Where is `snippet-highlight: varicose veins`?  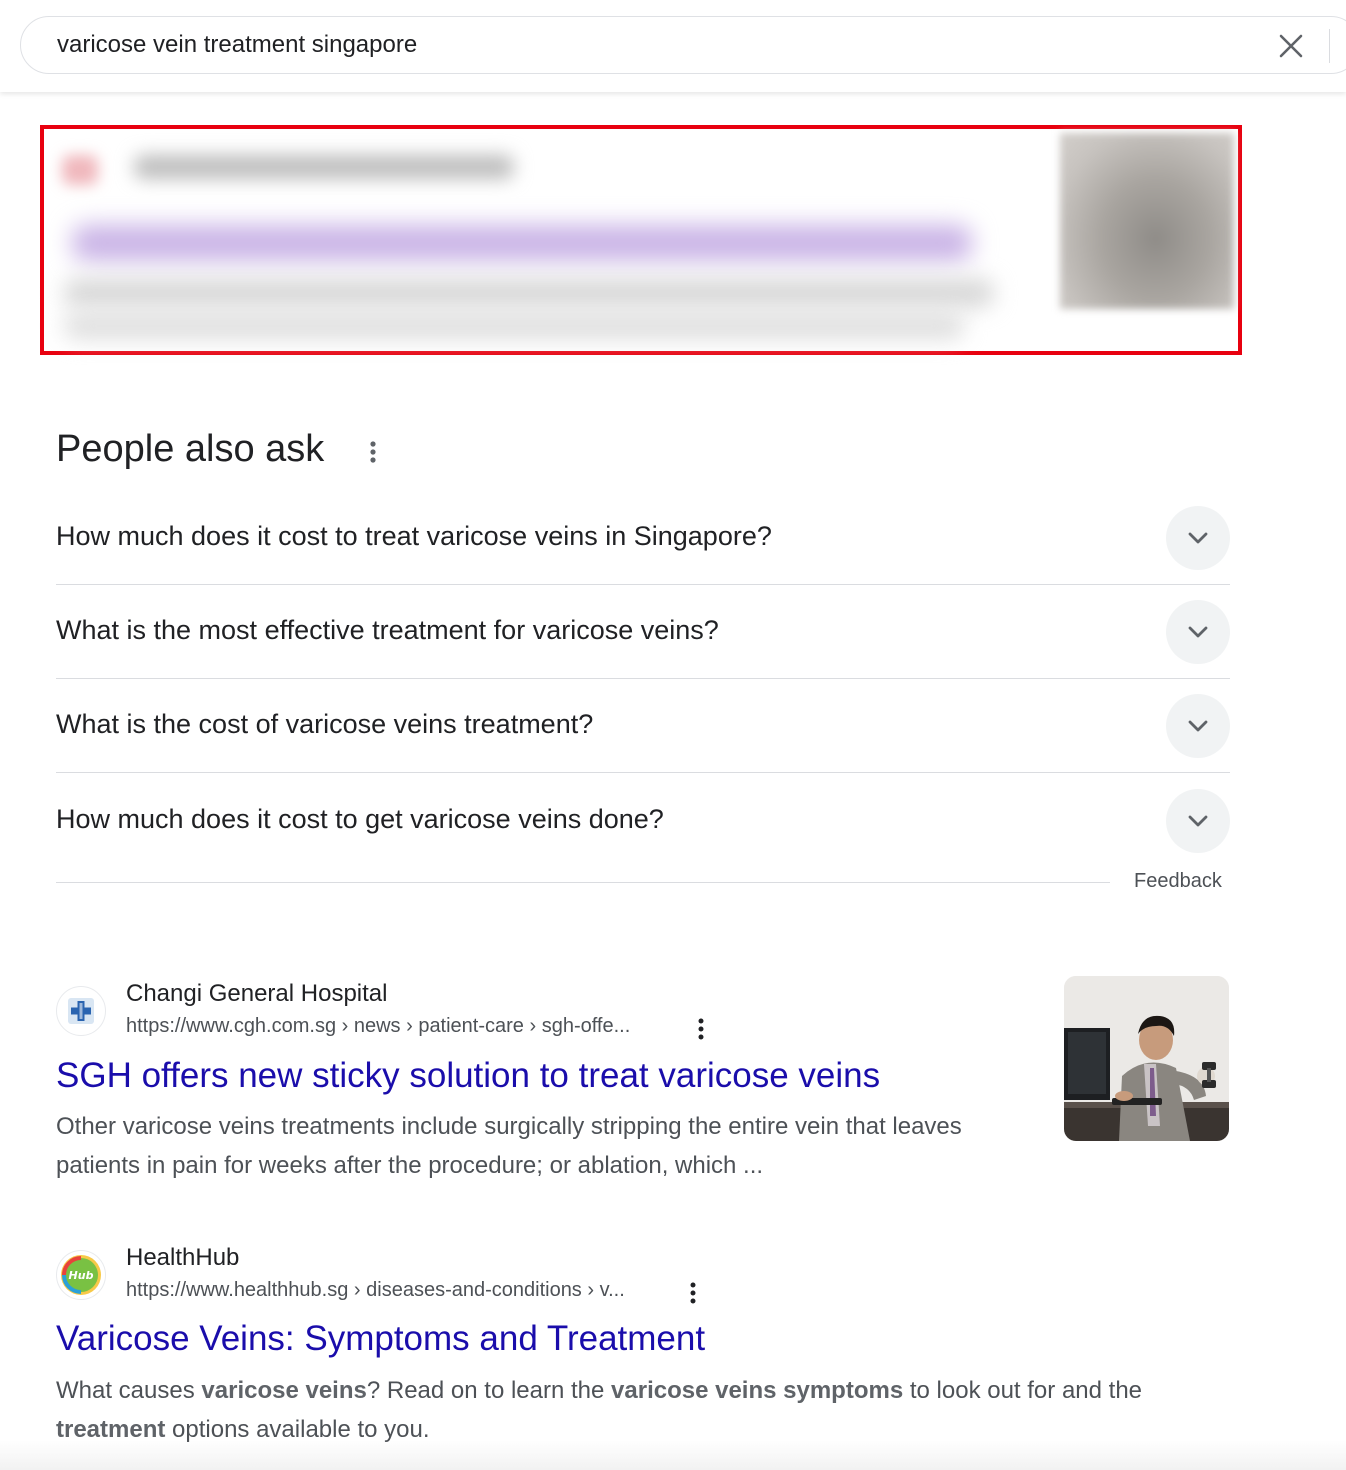
snippet-highlight: varicose veins is located at coordinates (284, 1390).